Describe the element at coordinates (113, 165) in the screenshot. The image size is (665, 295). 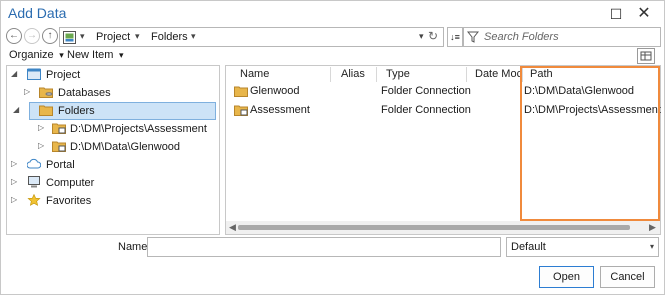
I see `tree-item-portal: ▷ Portal` at that location.